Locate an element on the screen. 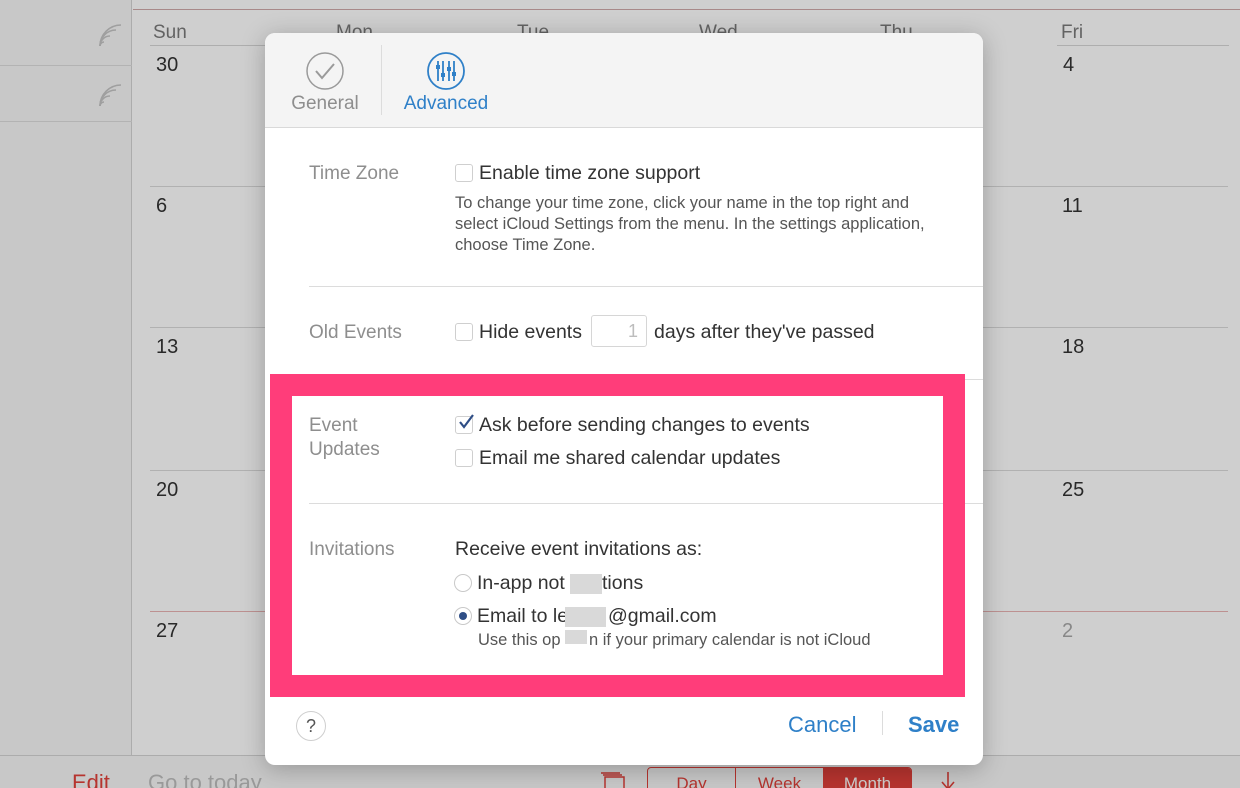 Image resolution: width=1240 pixels, height=788 pixels. event-updates-label: Updates is located at coordinates (344, 449).